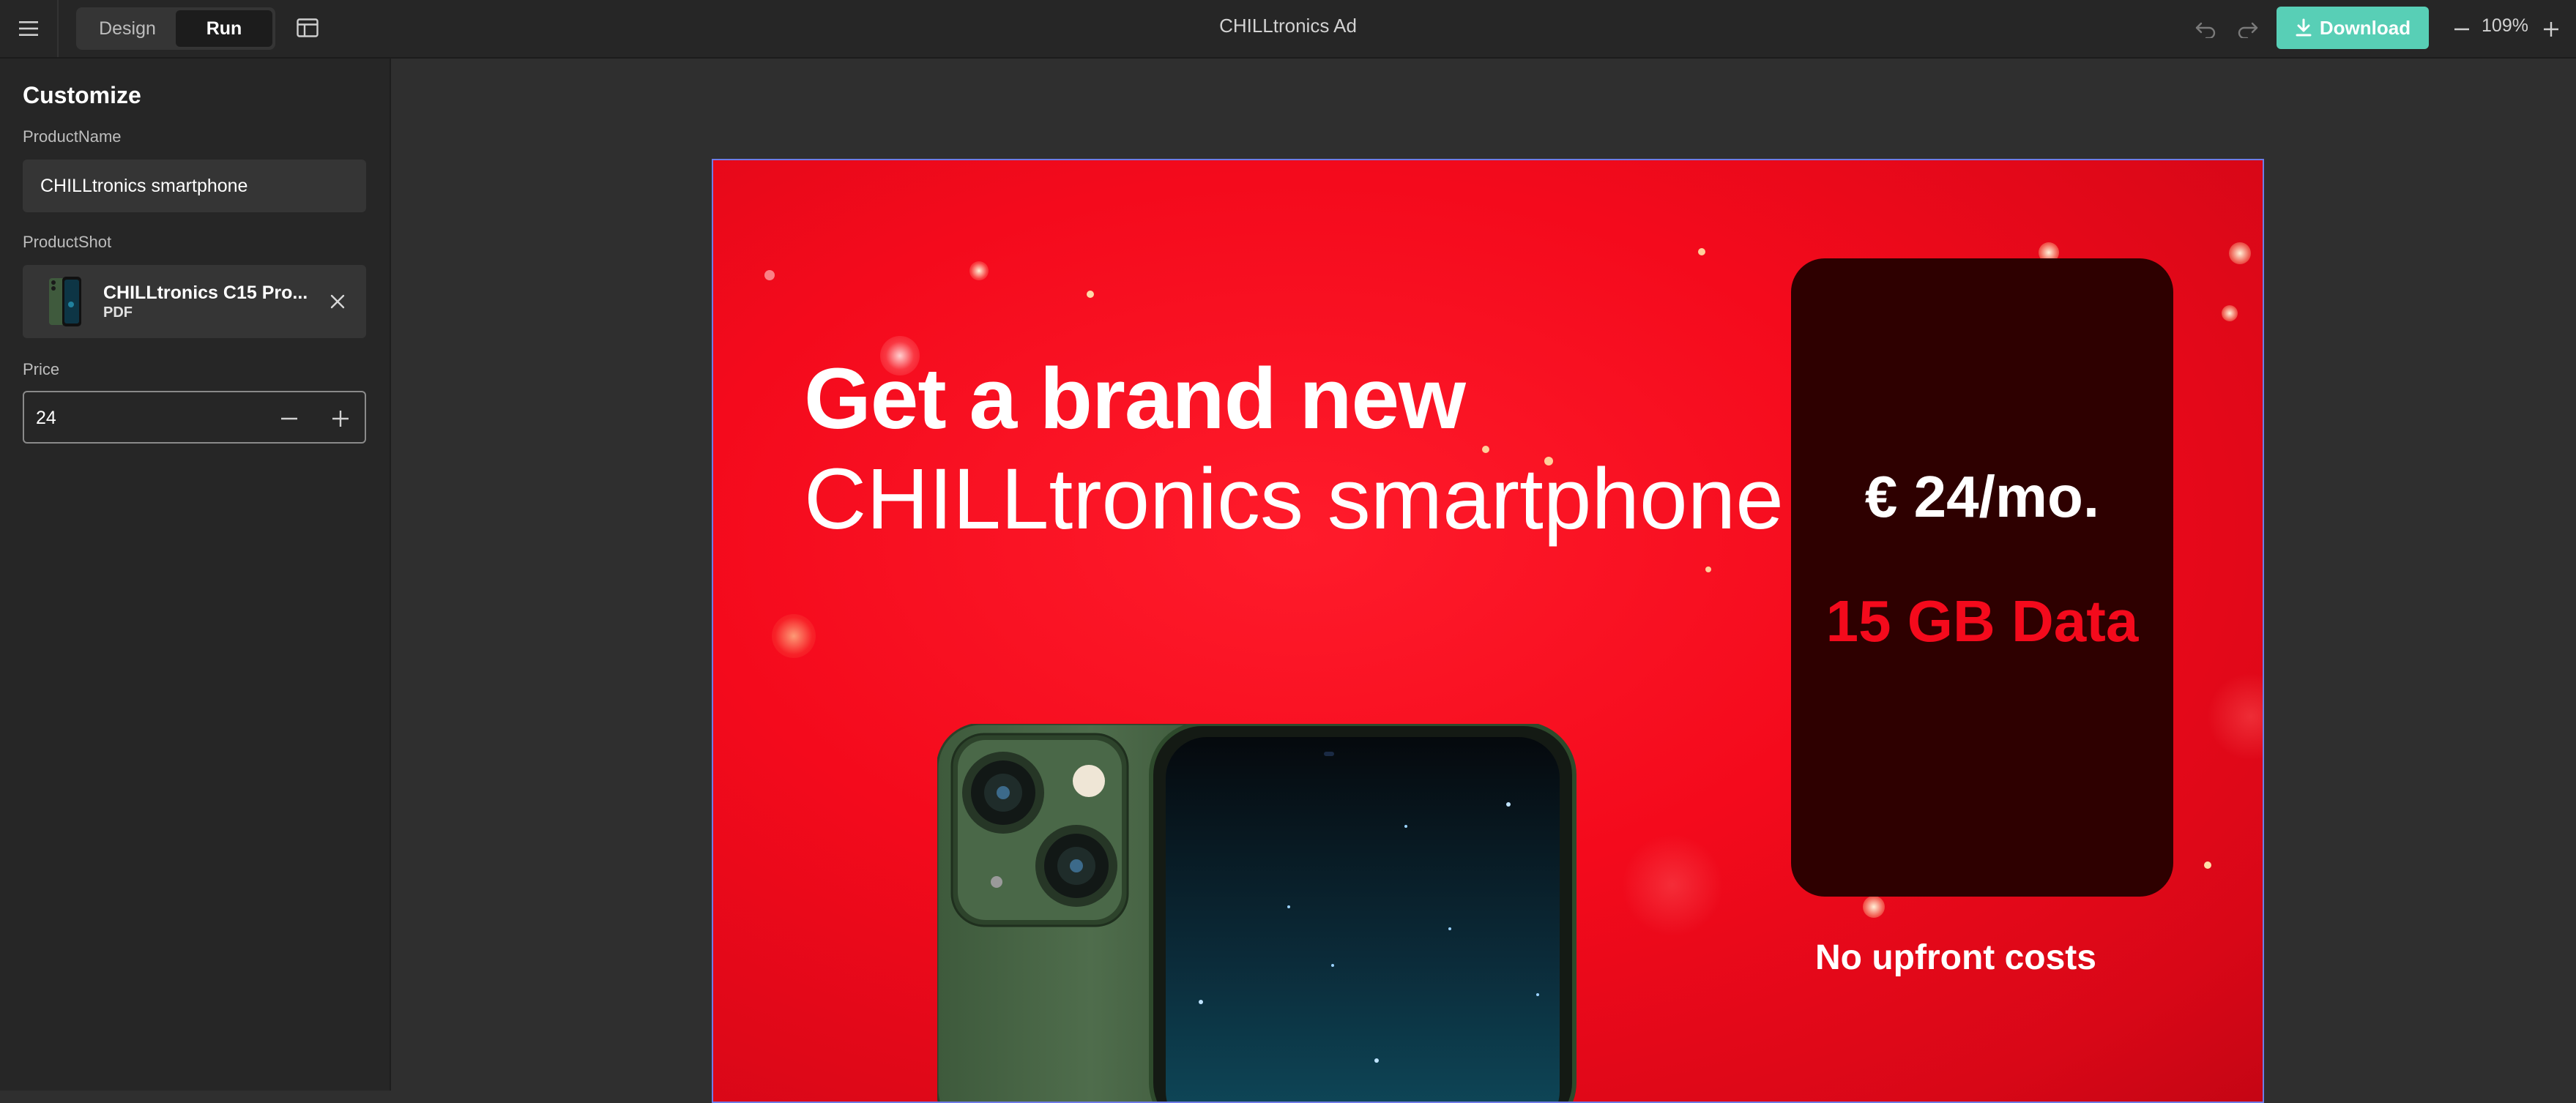  I want to click on minus-icon, so click(289, 418).